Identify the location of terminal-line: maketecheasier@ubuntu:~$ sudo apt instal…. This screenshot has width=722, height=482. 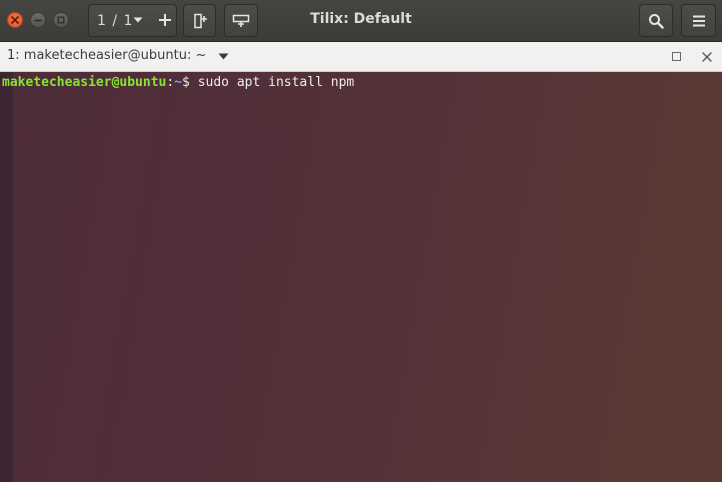
(178, 82).